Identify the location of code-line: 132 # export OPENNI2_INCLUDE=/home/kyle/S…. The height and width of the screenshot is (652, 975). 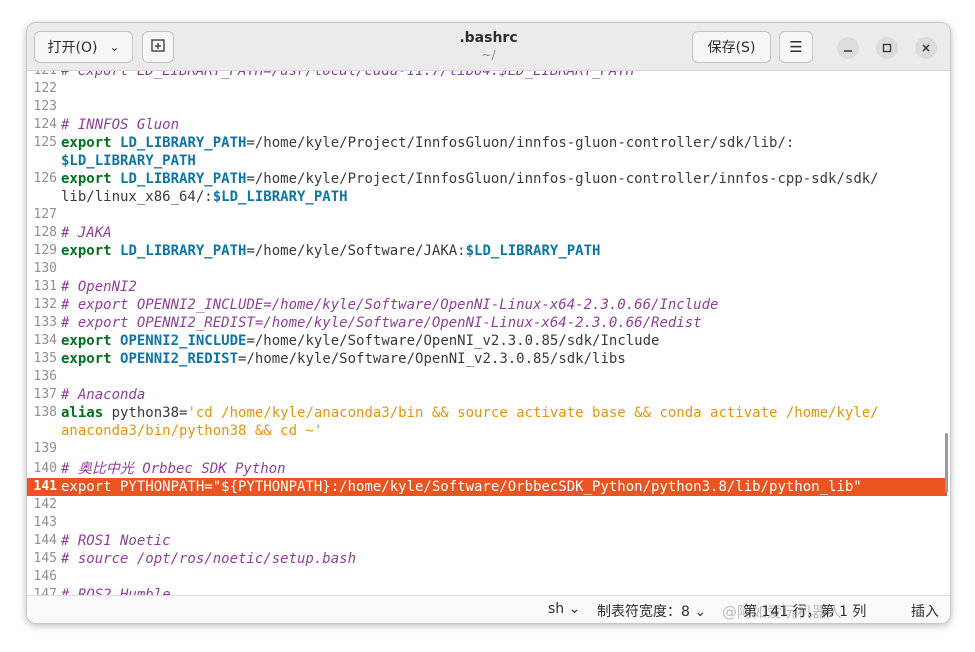
(487, 305).